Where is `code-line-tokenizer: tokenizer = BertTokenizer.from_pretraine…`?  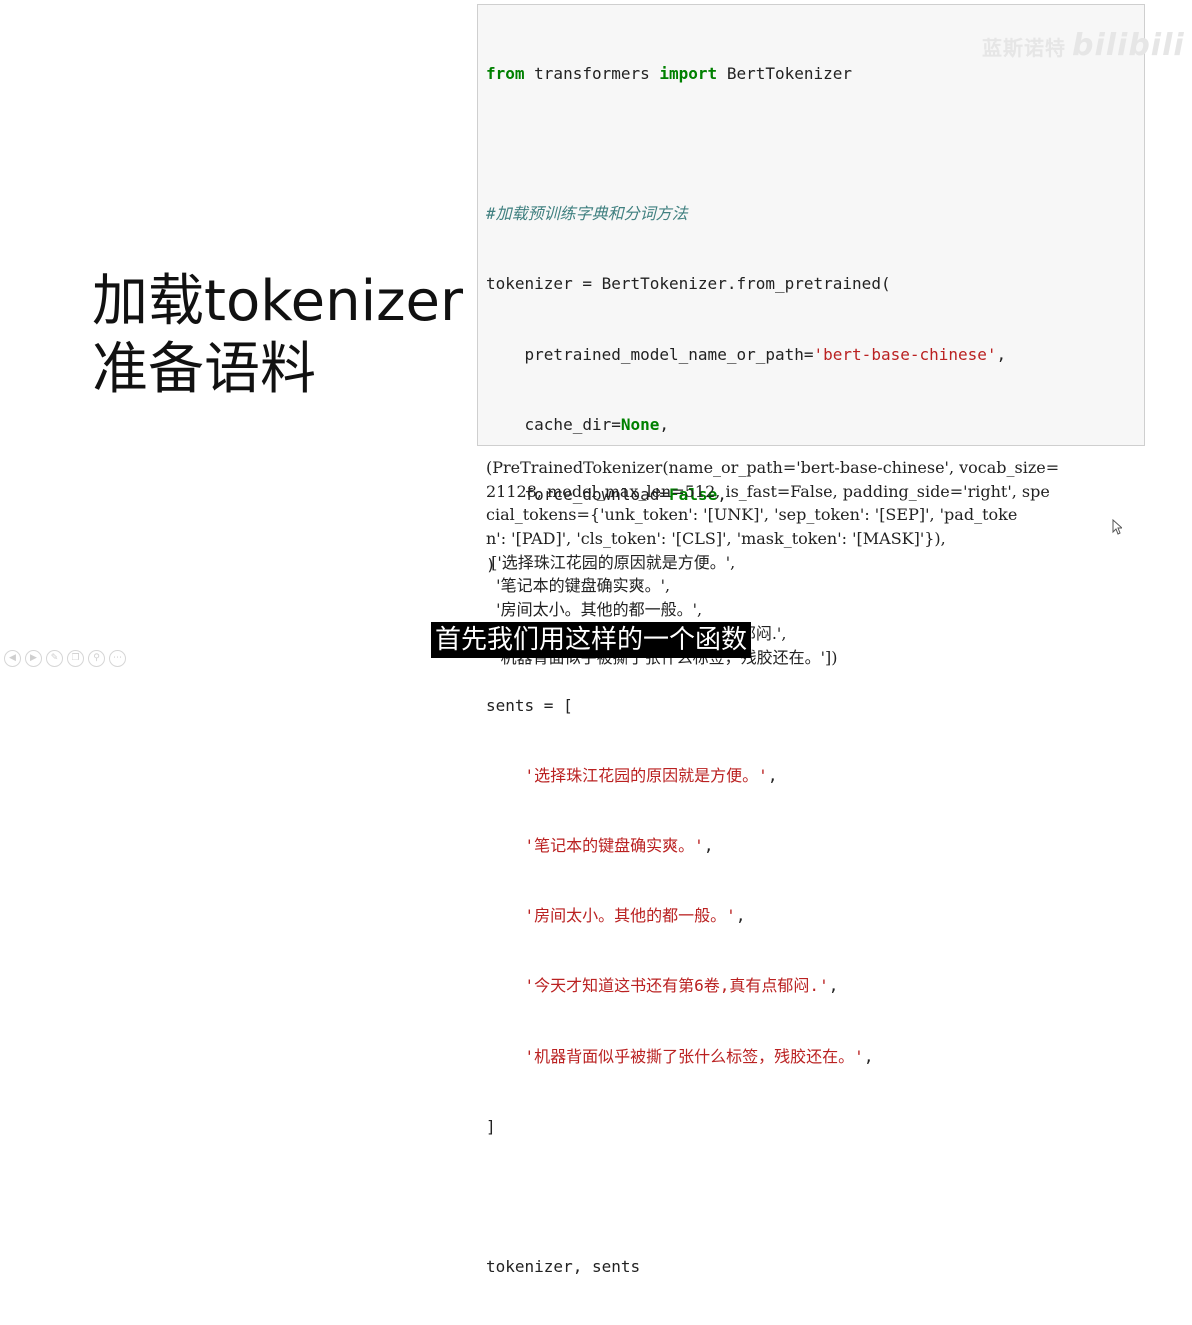
code-line-tokenizer: tokenizer = BertTokenizer.from_pretraine… is located at coordinates (688, 284).